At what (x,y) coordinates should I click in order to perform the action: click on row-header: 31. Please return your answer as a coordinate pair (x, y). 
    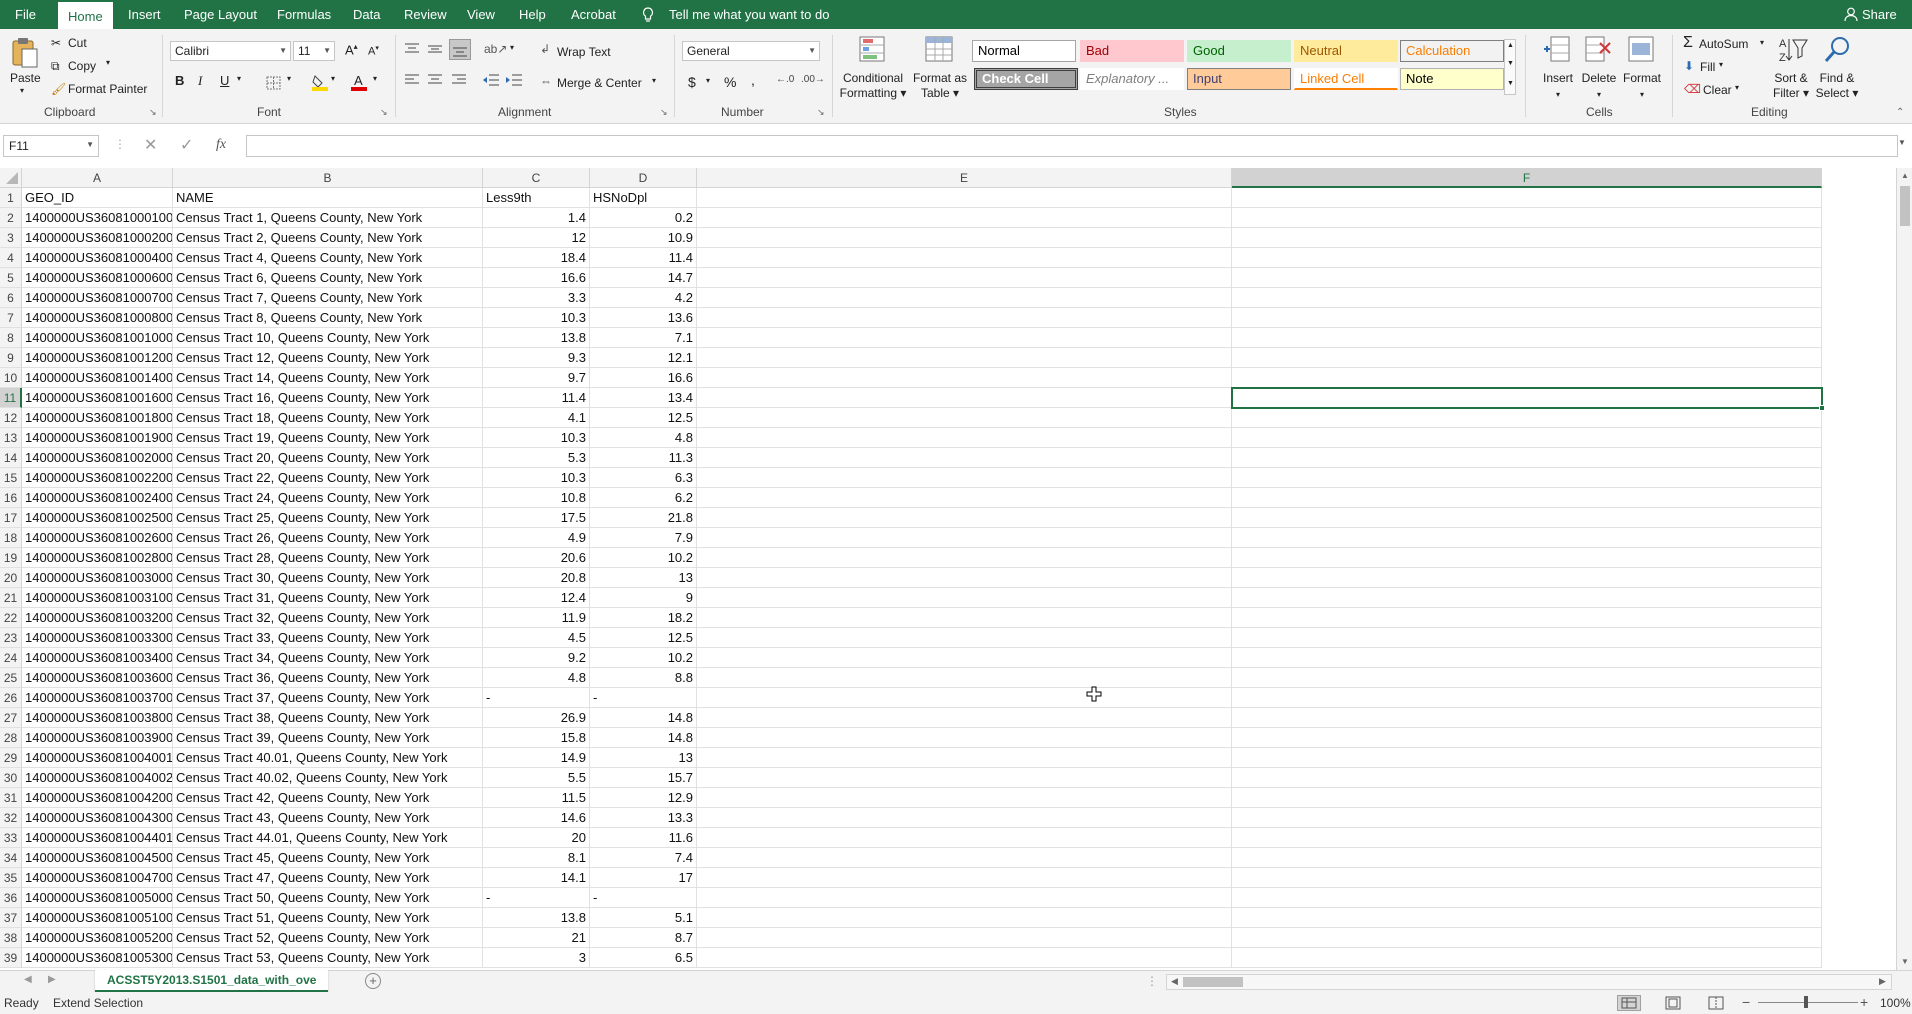
    Looking at the image, I should click on (11, 798).